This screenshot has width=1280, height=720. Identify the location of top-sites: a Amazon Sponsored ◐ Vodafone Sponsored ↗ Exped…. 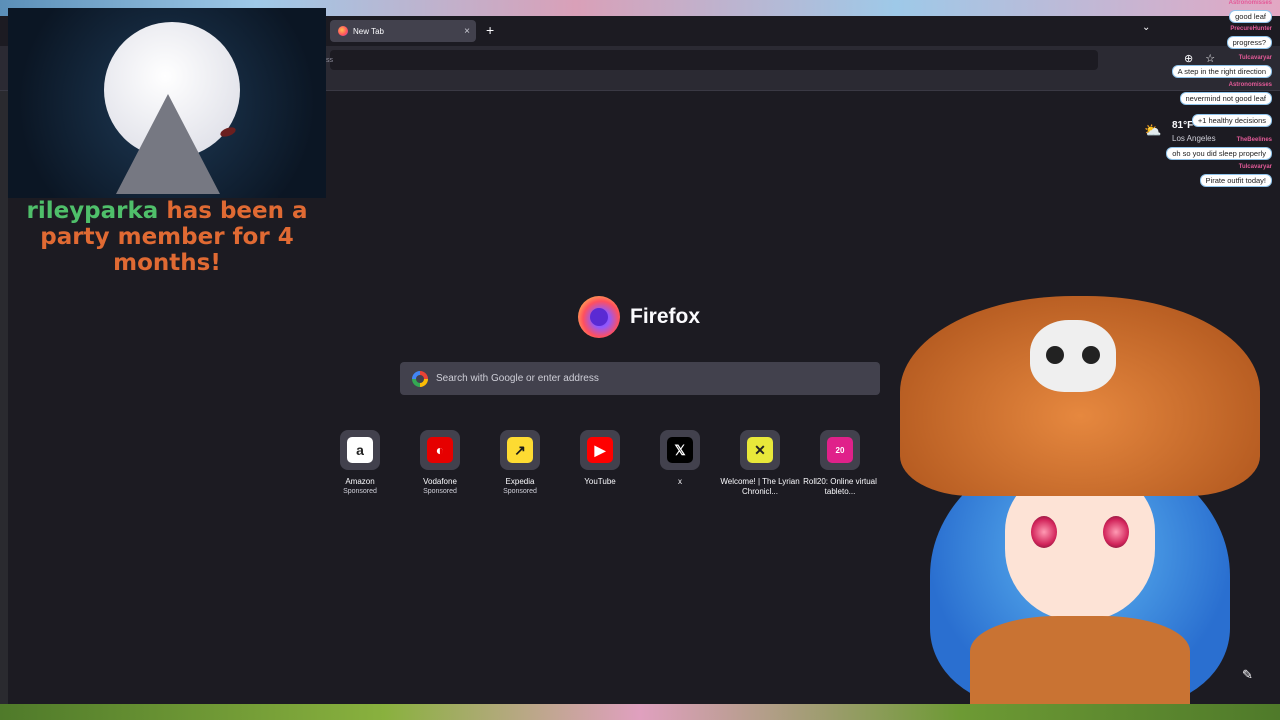
(620, 470).